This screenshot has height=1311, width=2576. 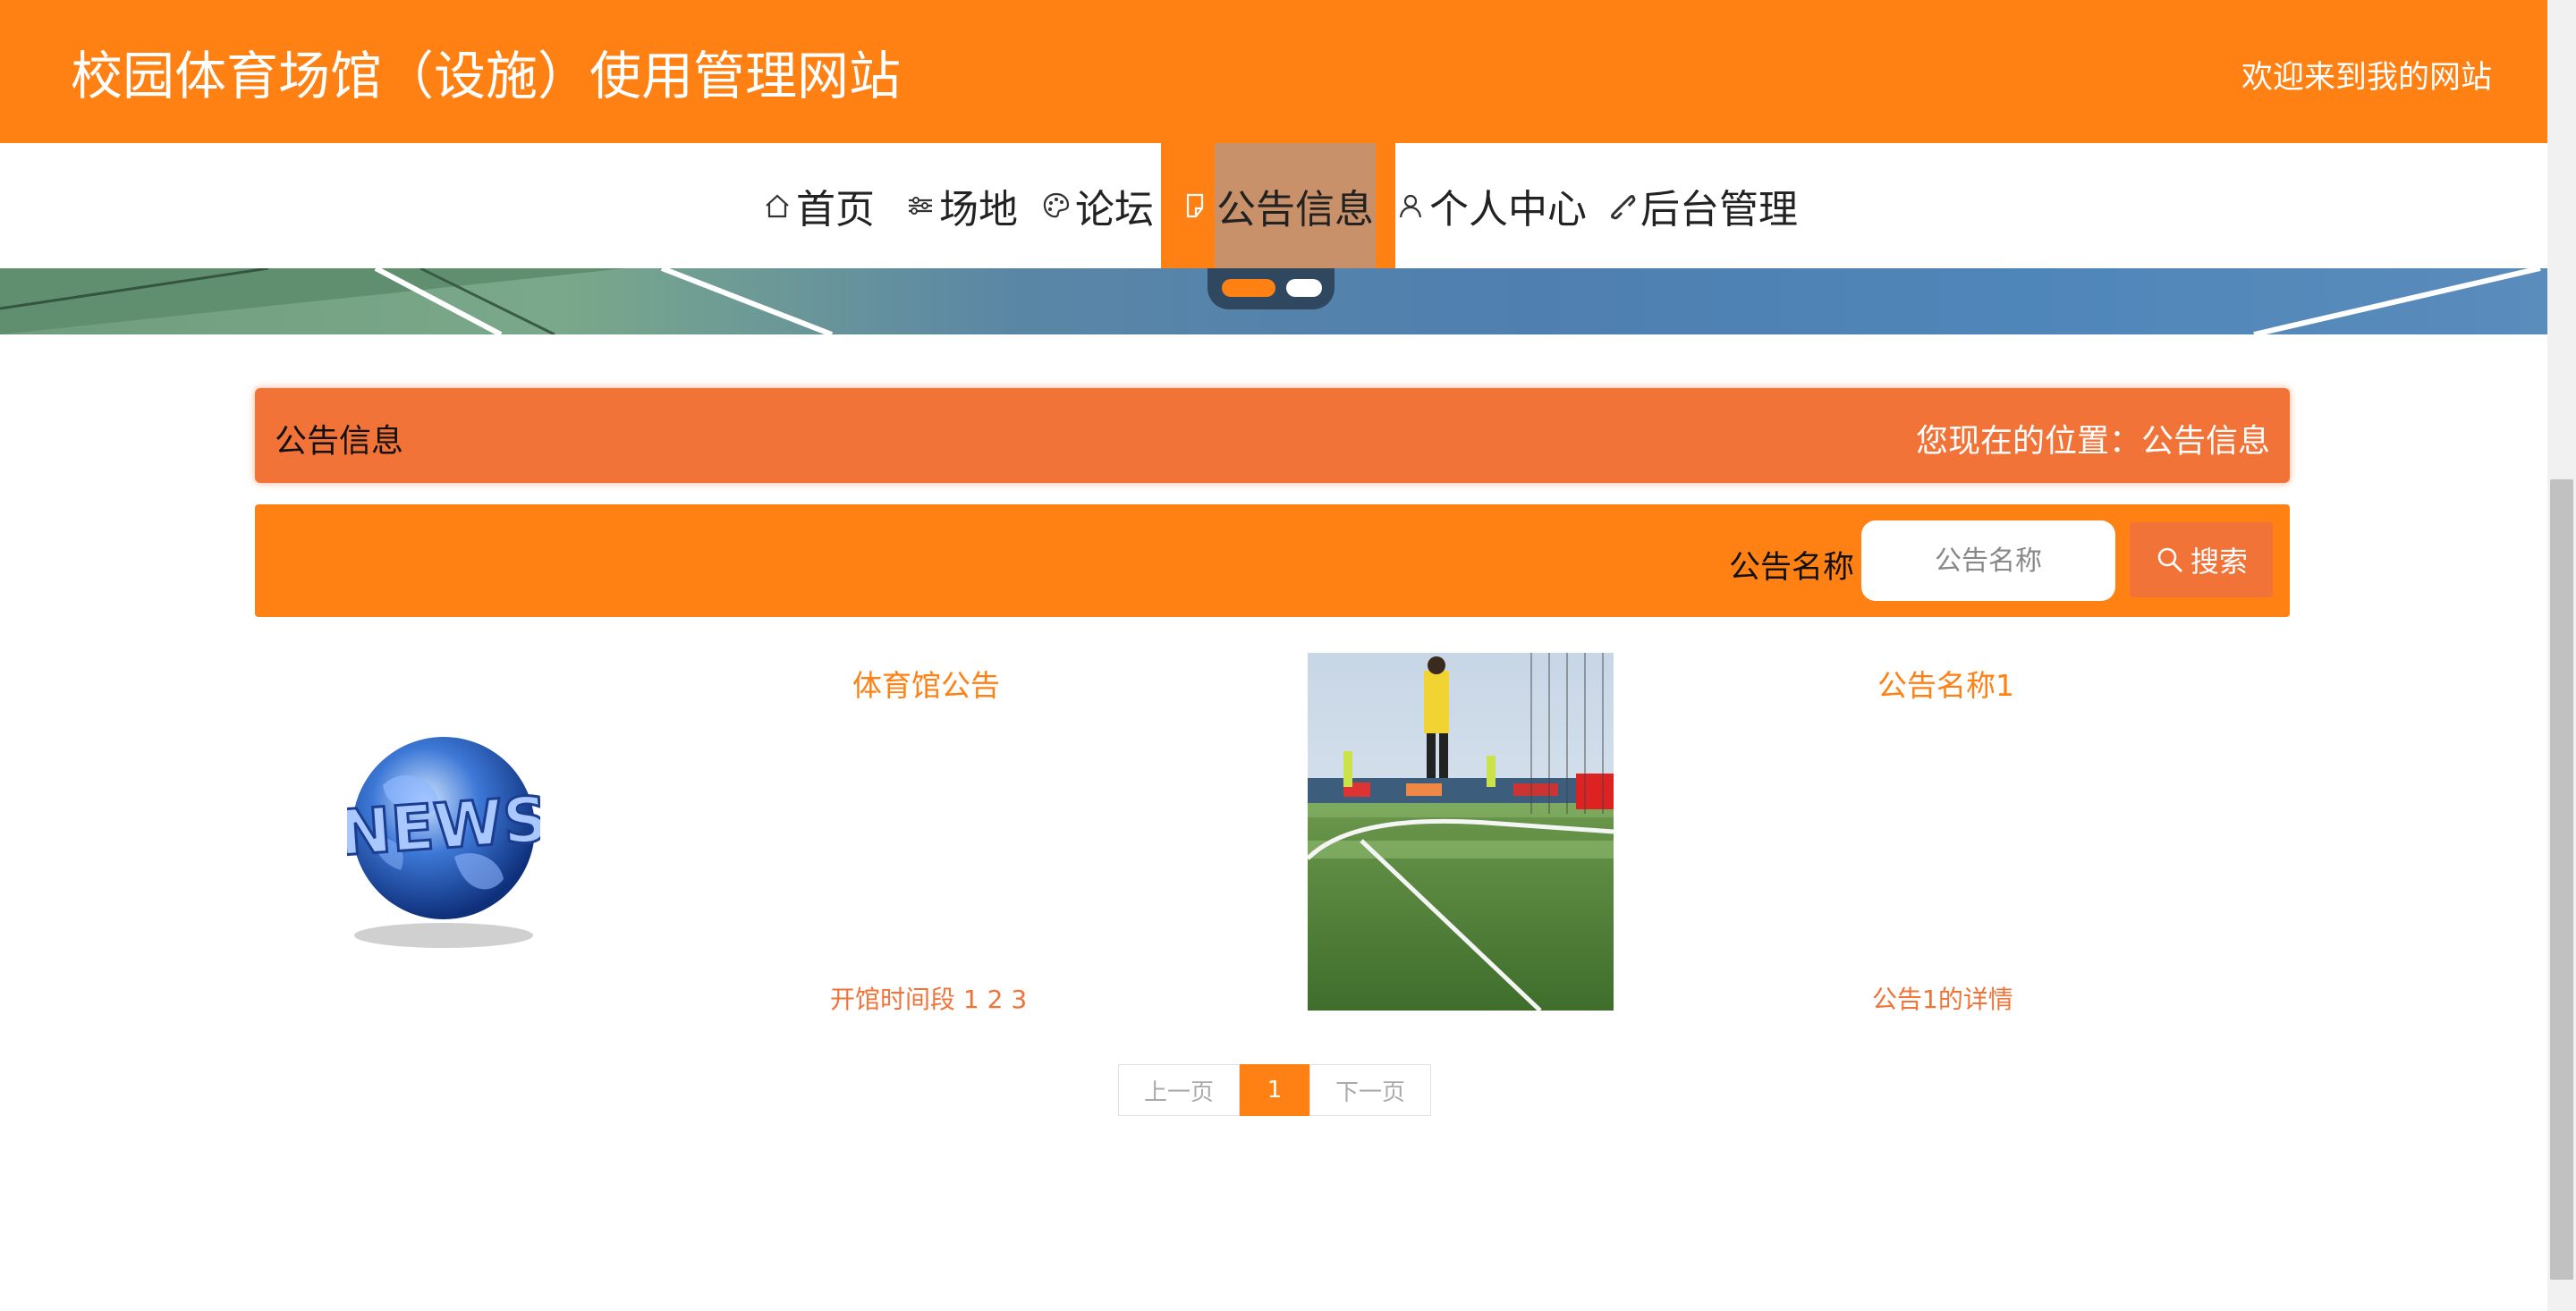 I want to click on search-button-label: 搜索, so click(x=2219, y=562).